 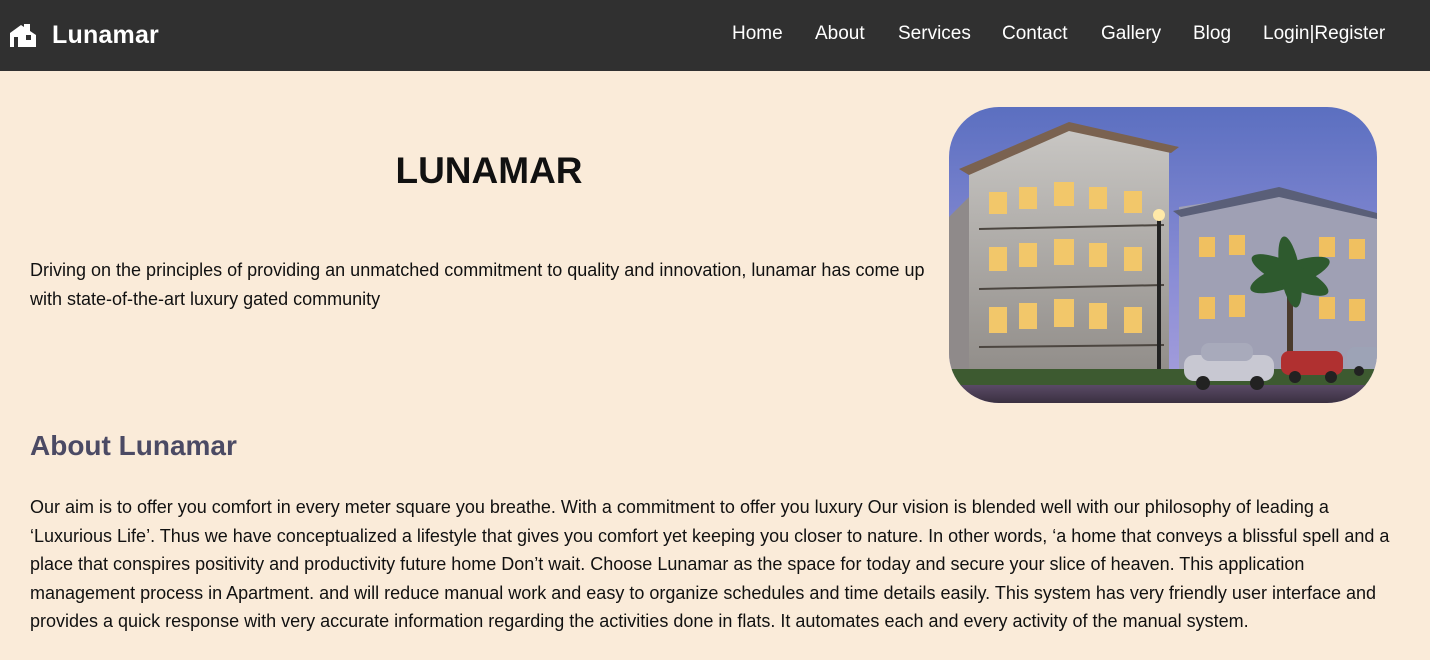 What do you see at coordinates (1324, 34) in the screenshot?
I see `nav-login-register-link: Login|Register` at bounding box center [1324, 34].